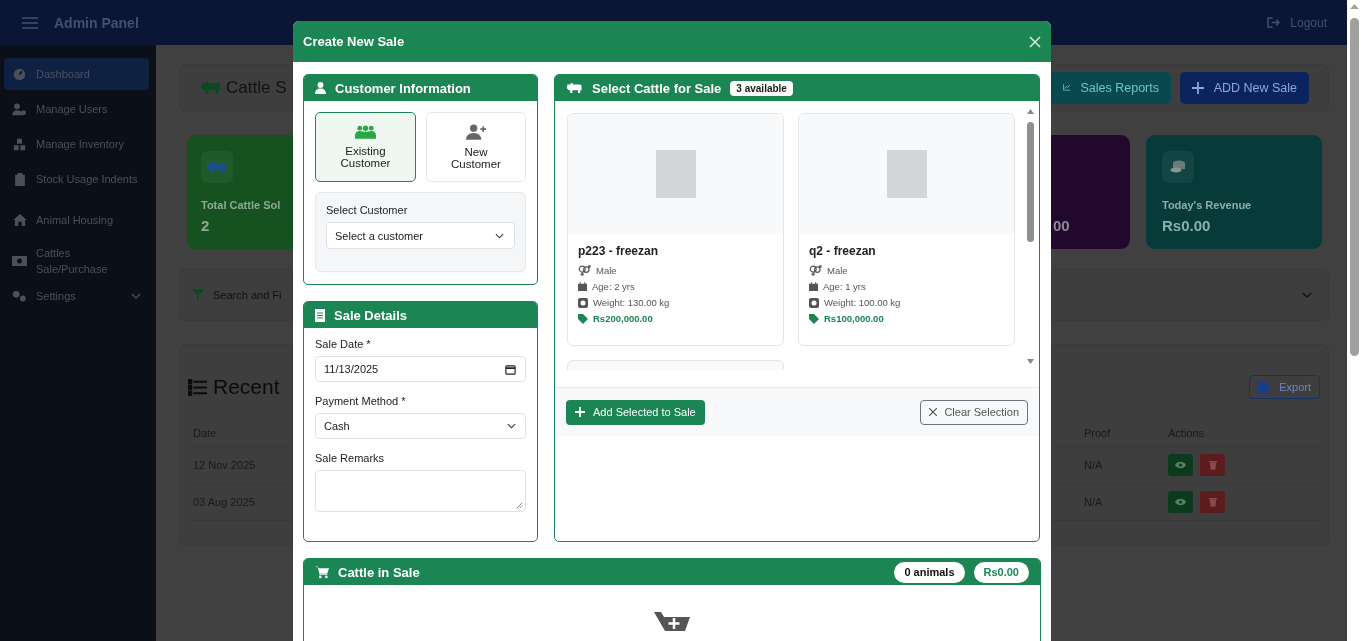  What do you see at coordinates (76, 220) in the screenshot?
I see `sidebar-item: Animal Housing` at bounding box center [76, 220].